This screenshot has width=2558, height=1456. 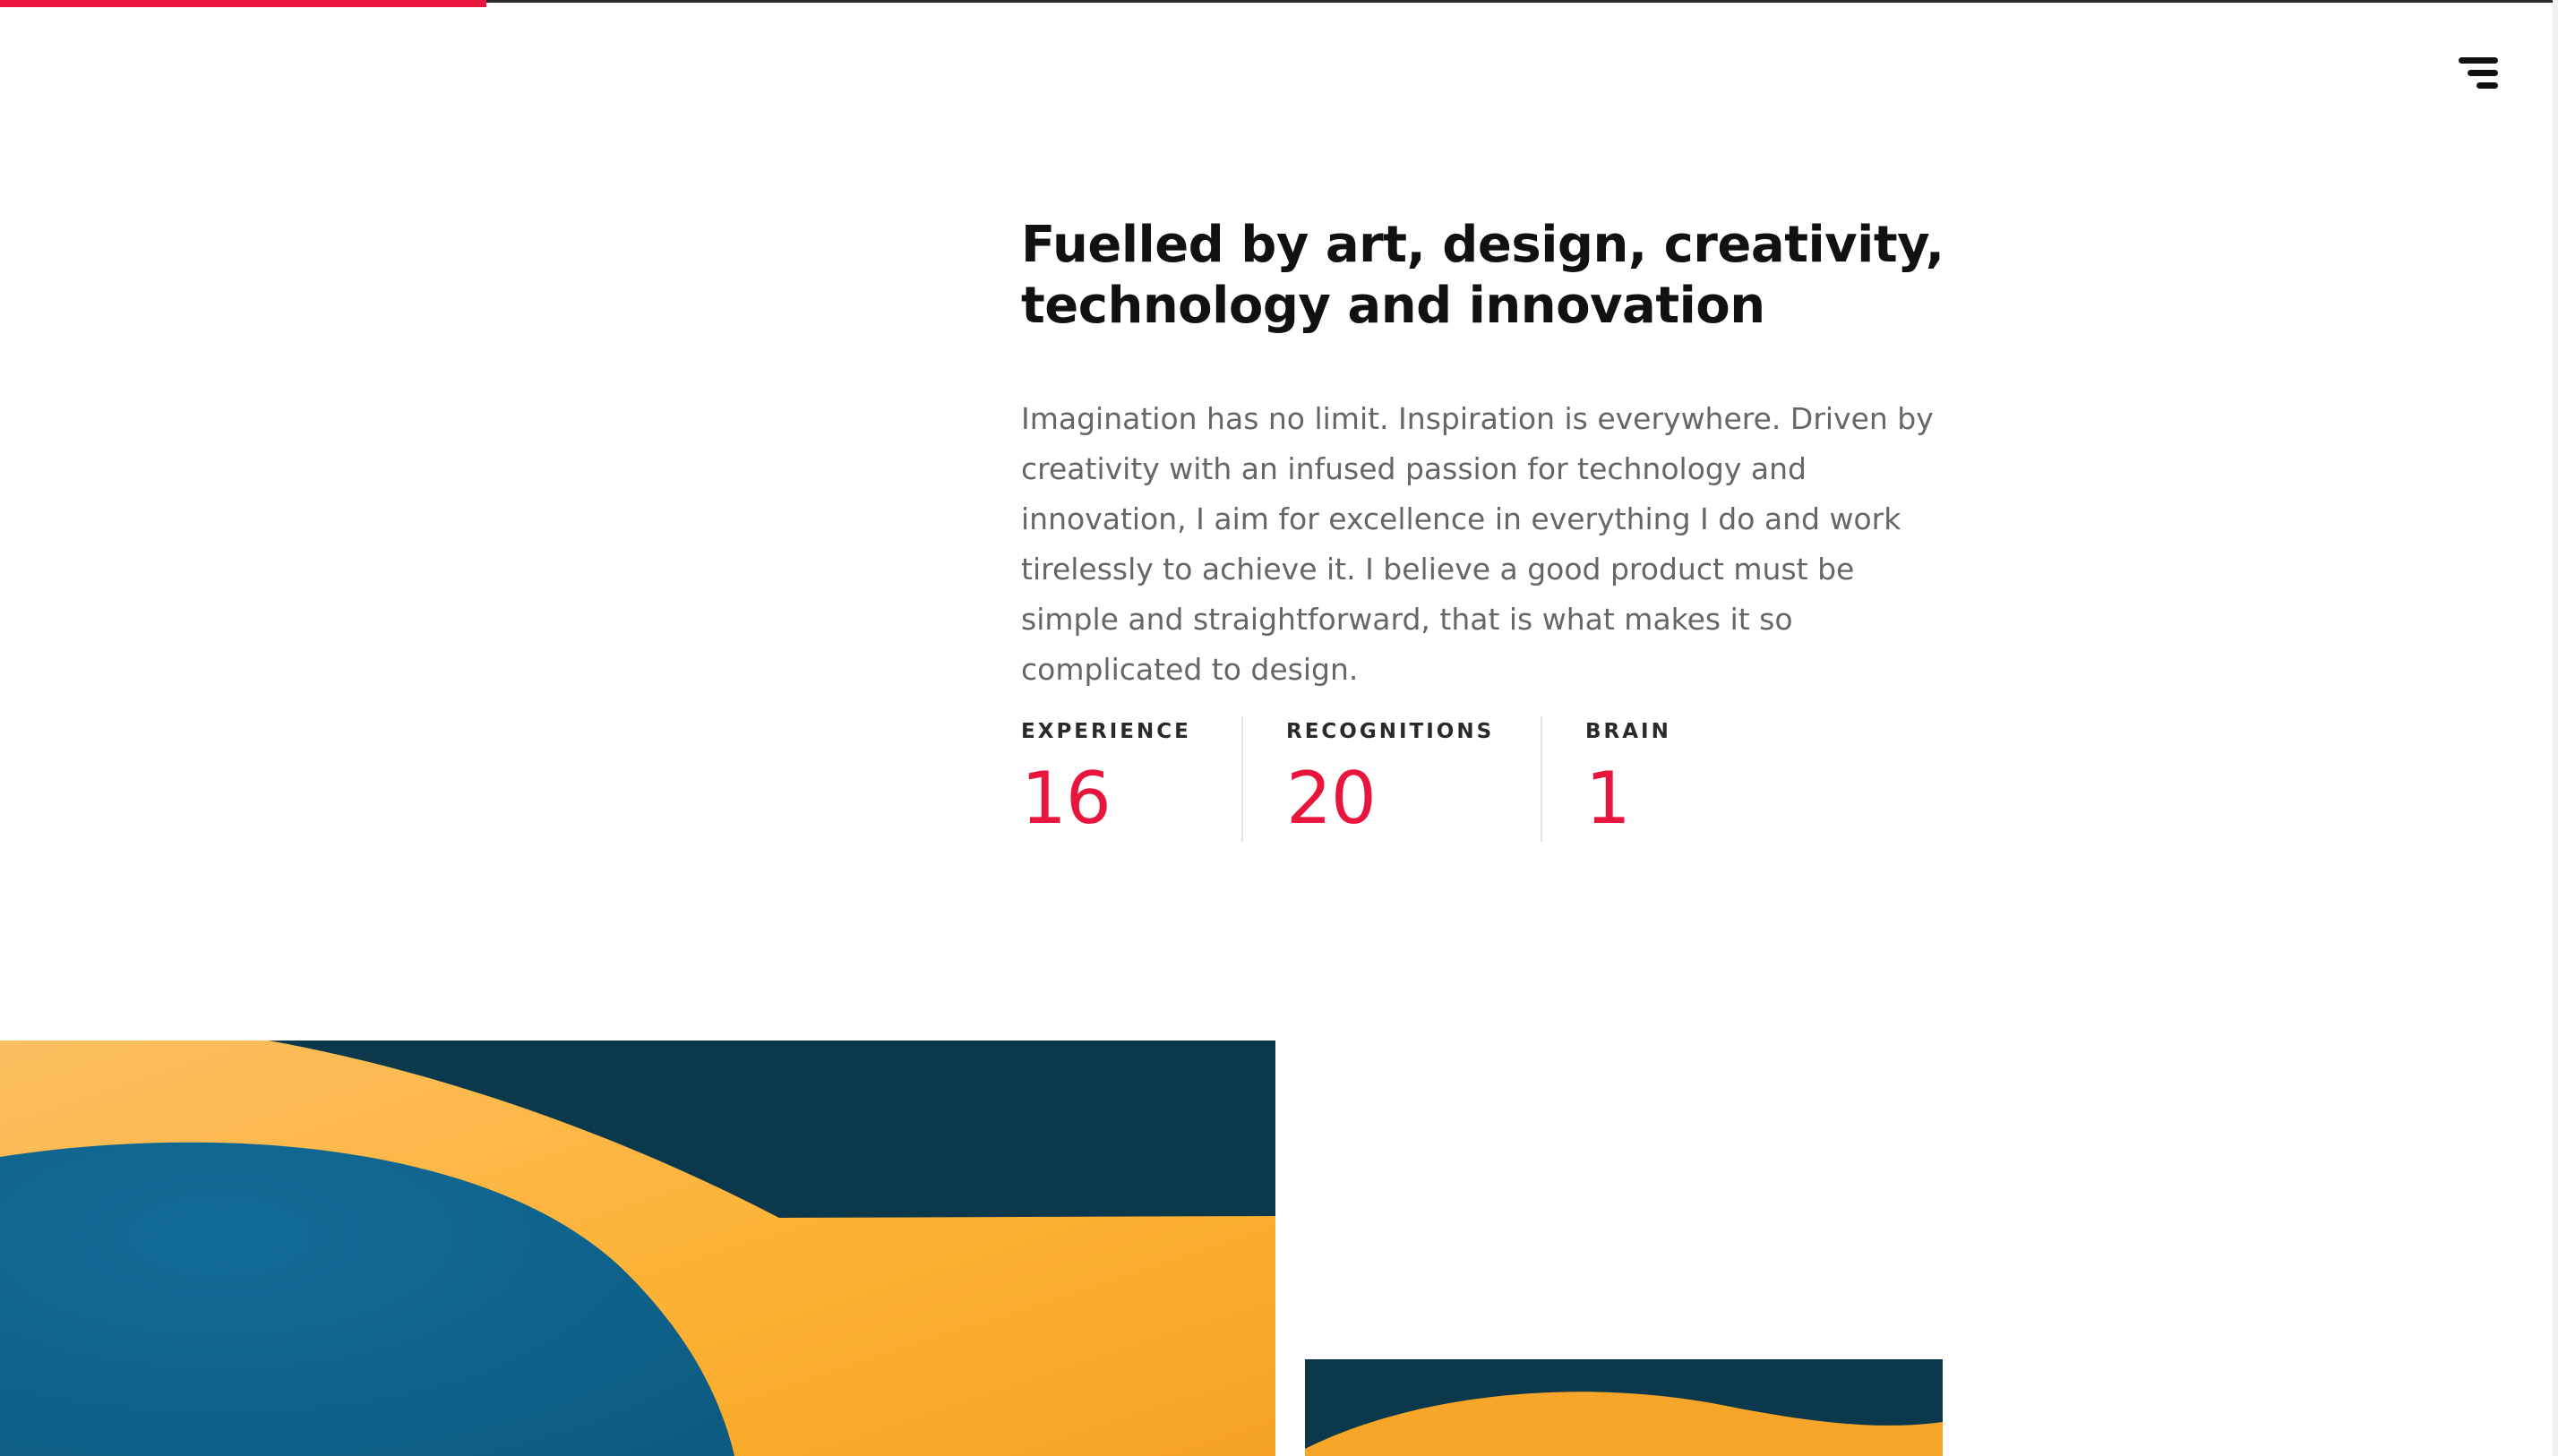 I want to click on stat-value: 16, so click(x=1067, y=798).